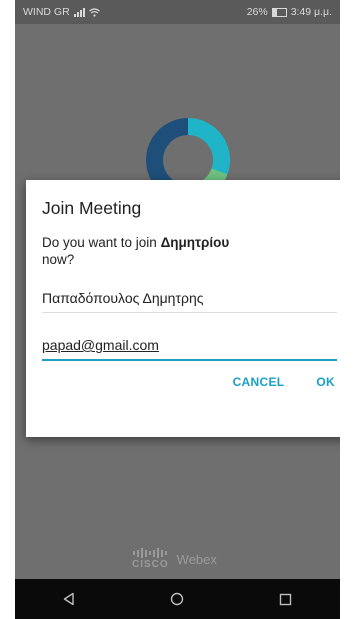 The image size is (355, 619). I want to click on home-icon, so click(177, 599).